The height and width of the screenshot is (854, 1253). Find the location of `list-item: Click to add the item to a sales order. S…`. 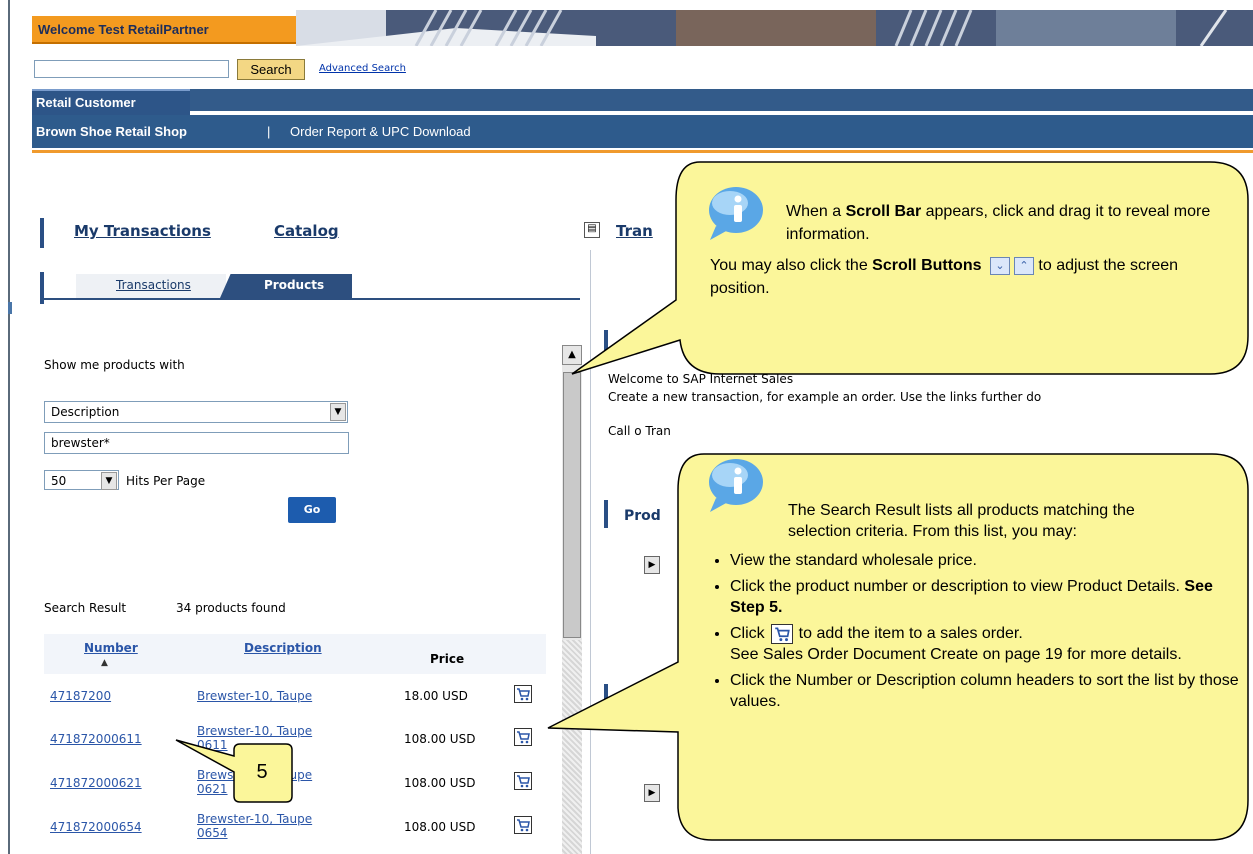

list-item: Click to add the item to a sales order. S… is located at coordinates (988, 644).